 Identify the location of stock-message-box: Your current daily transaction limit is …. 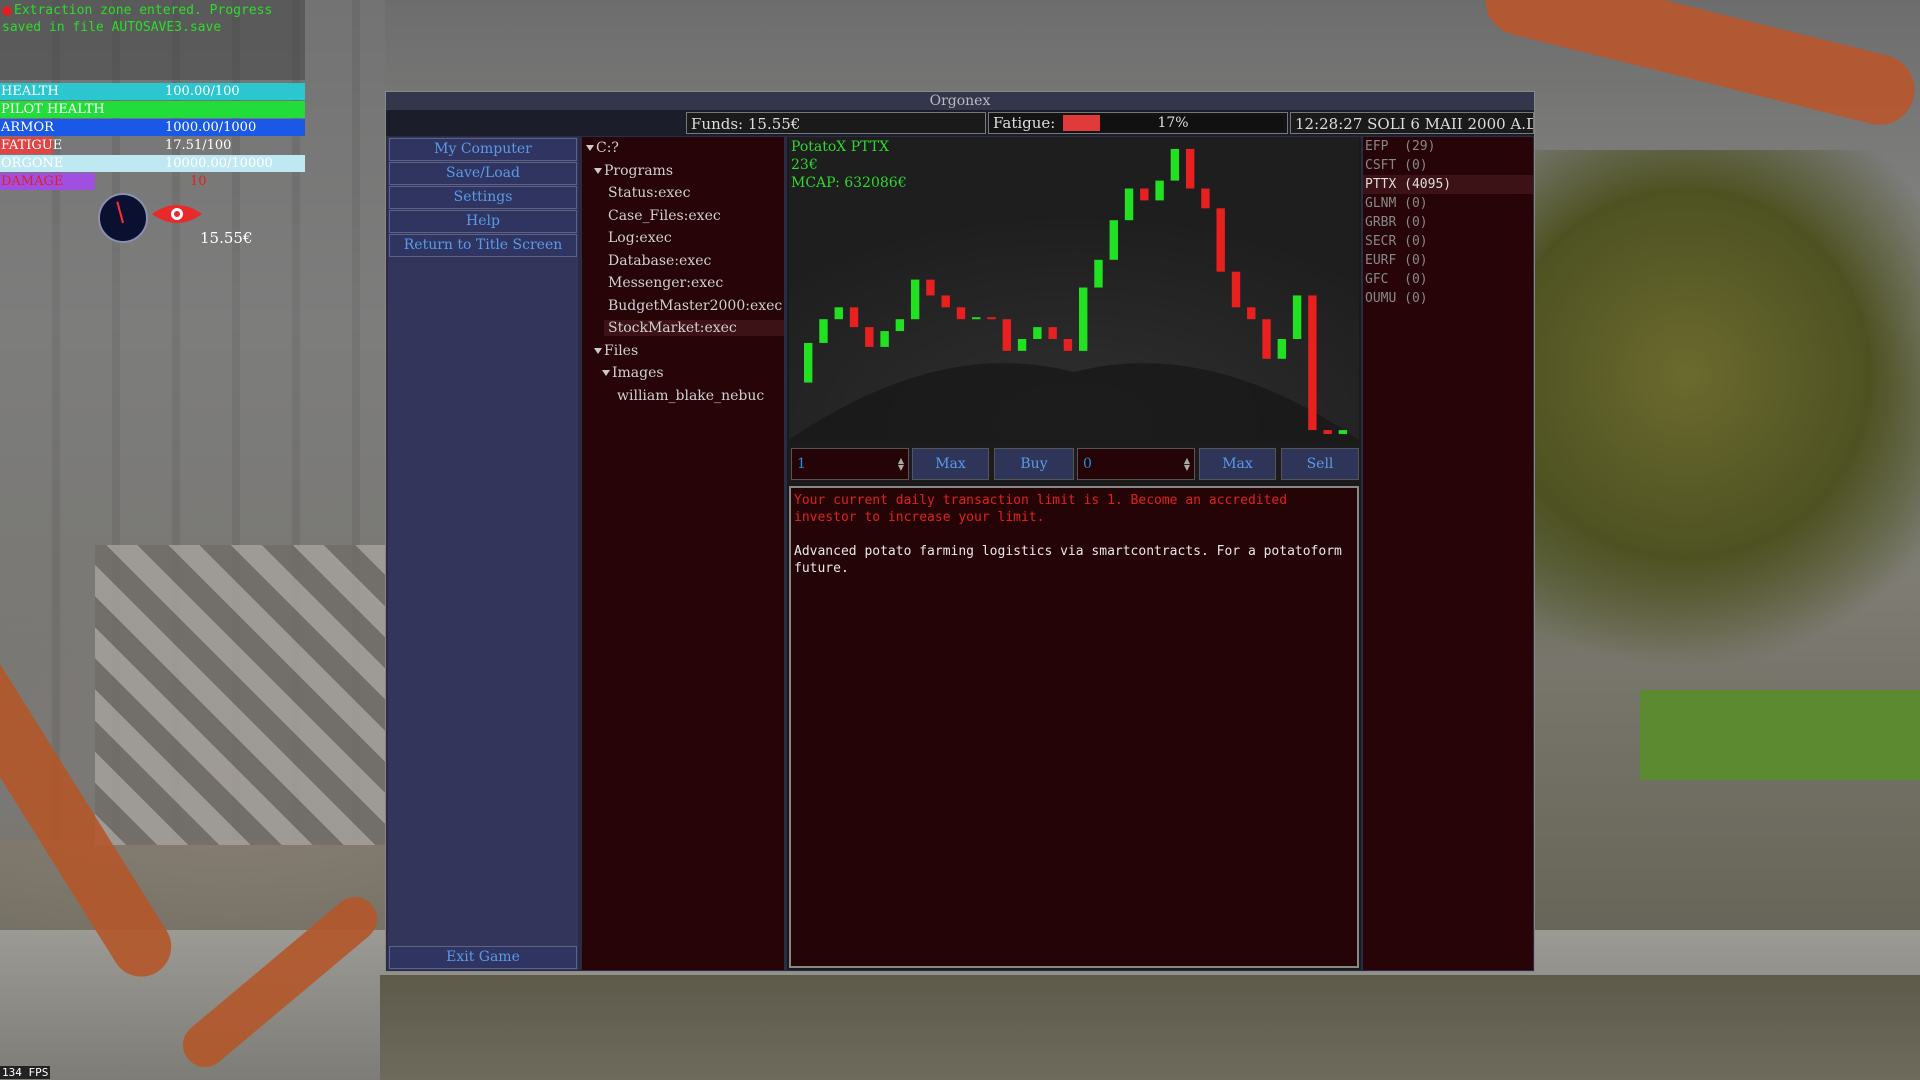
(1074, 727).